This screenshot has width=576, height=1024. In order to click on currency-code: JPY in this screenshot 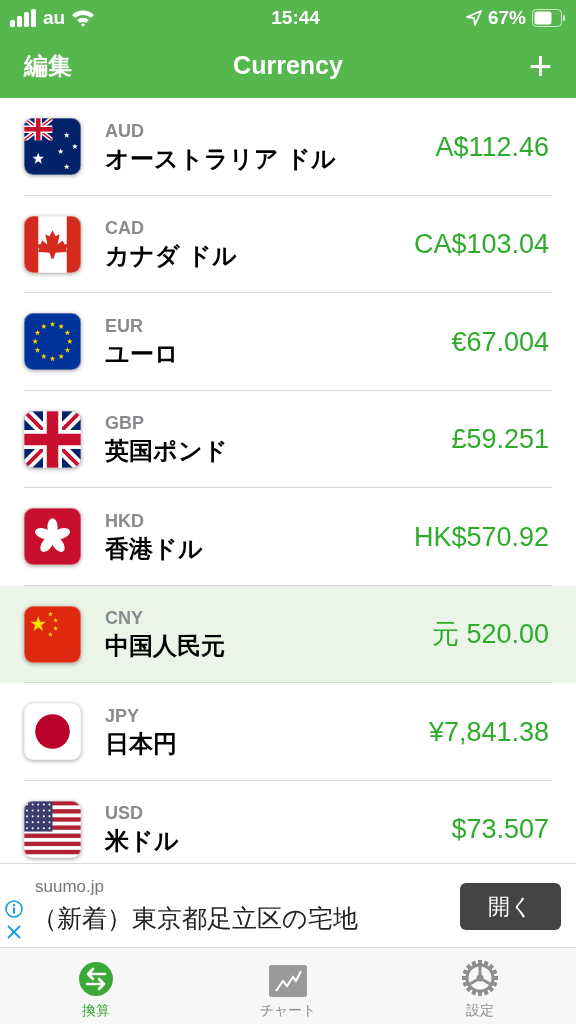, I will do `click(122, 715)`.